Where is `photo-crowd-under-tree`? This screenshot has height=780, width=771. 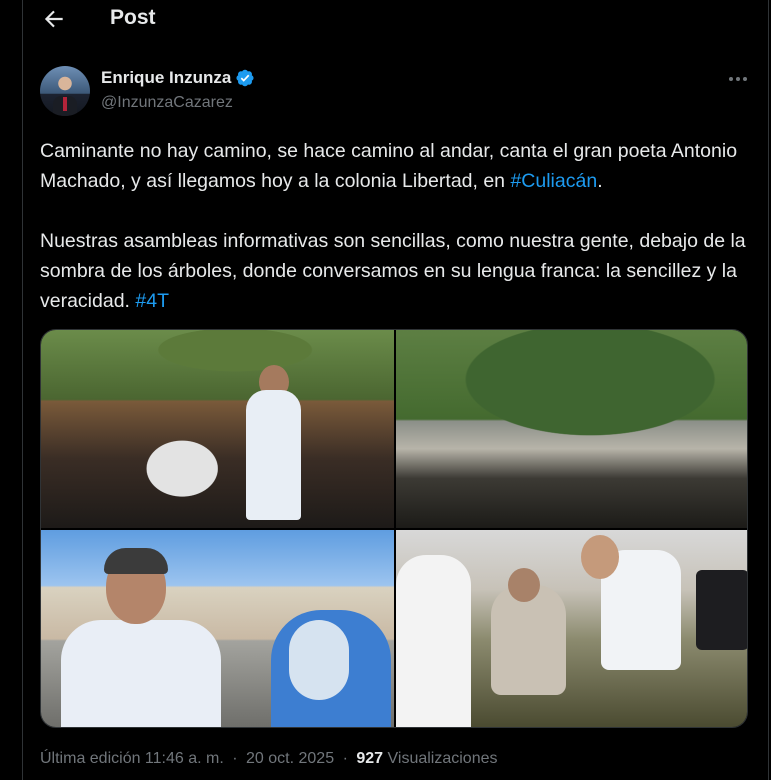 photo-crowd-under-tree is located at coordinates (571, 429).